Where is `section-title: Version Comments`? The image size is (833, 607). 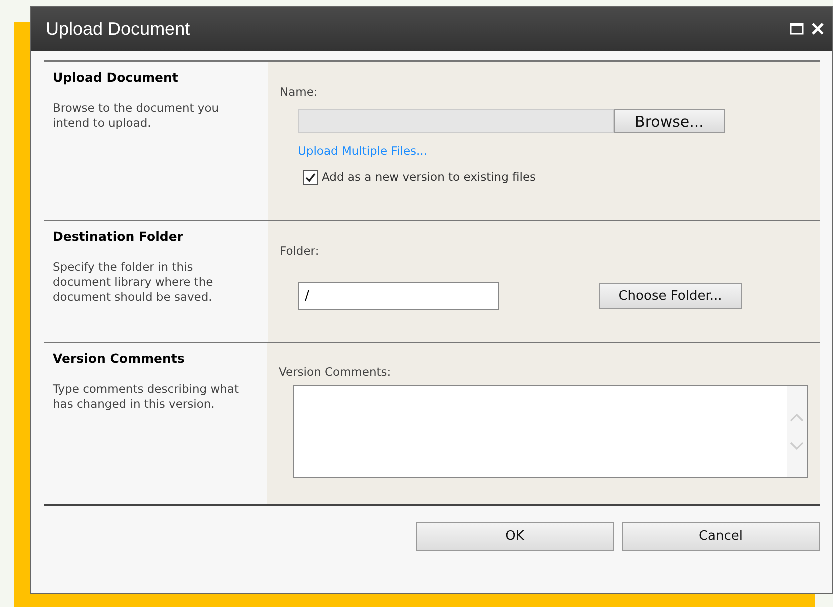 section-title: Version Comments is located at coordinates (119, 359).